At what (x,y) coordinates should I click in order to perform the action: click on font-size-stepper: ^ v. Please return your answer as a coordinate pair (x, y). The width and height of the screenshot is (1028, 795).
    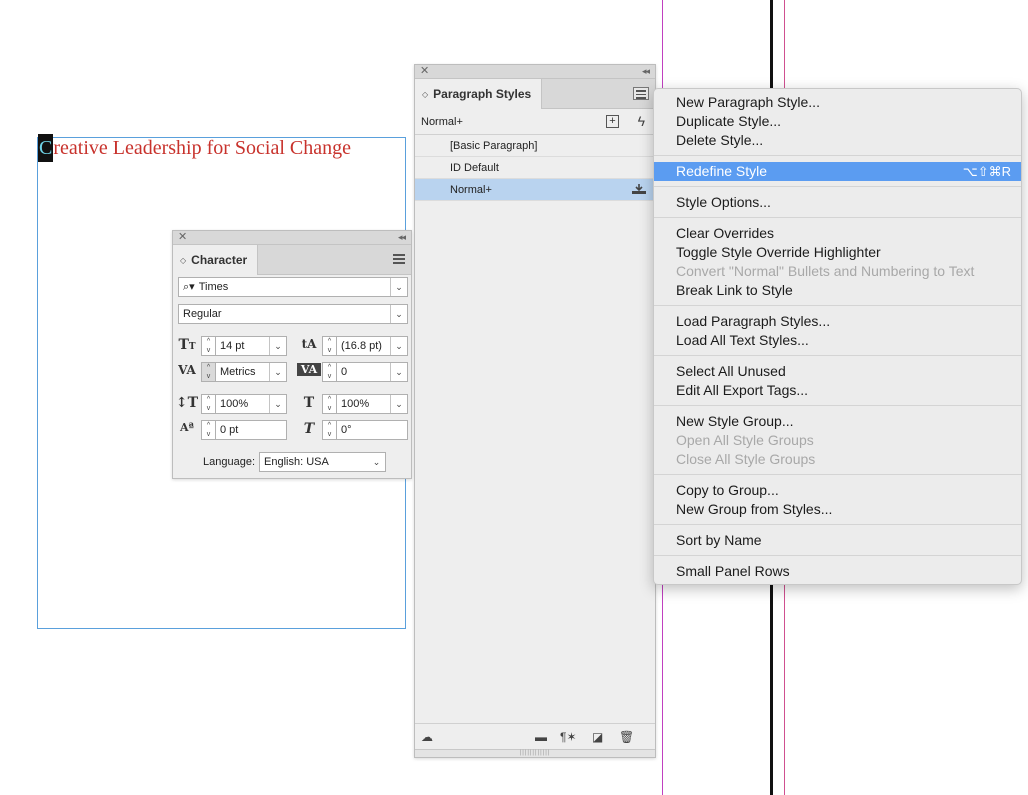
    Looking at the image, I should click on (208, 346).